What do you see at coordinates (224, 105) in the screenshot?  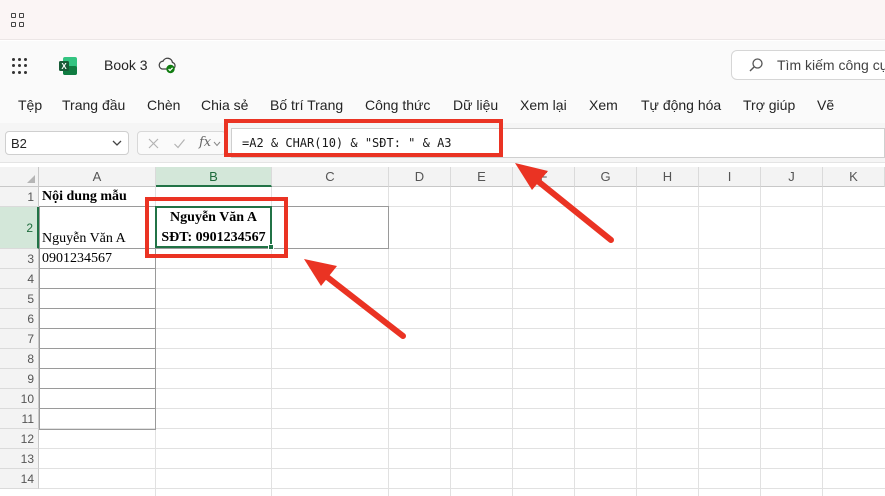 I see `tab-share: Chia sẻ` at bounding box center [224, 105].